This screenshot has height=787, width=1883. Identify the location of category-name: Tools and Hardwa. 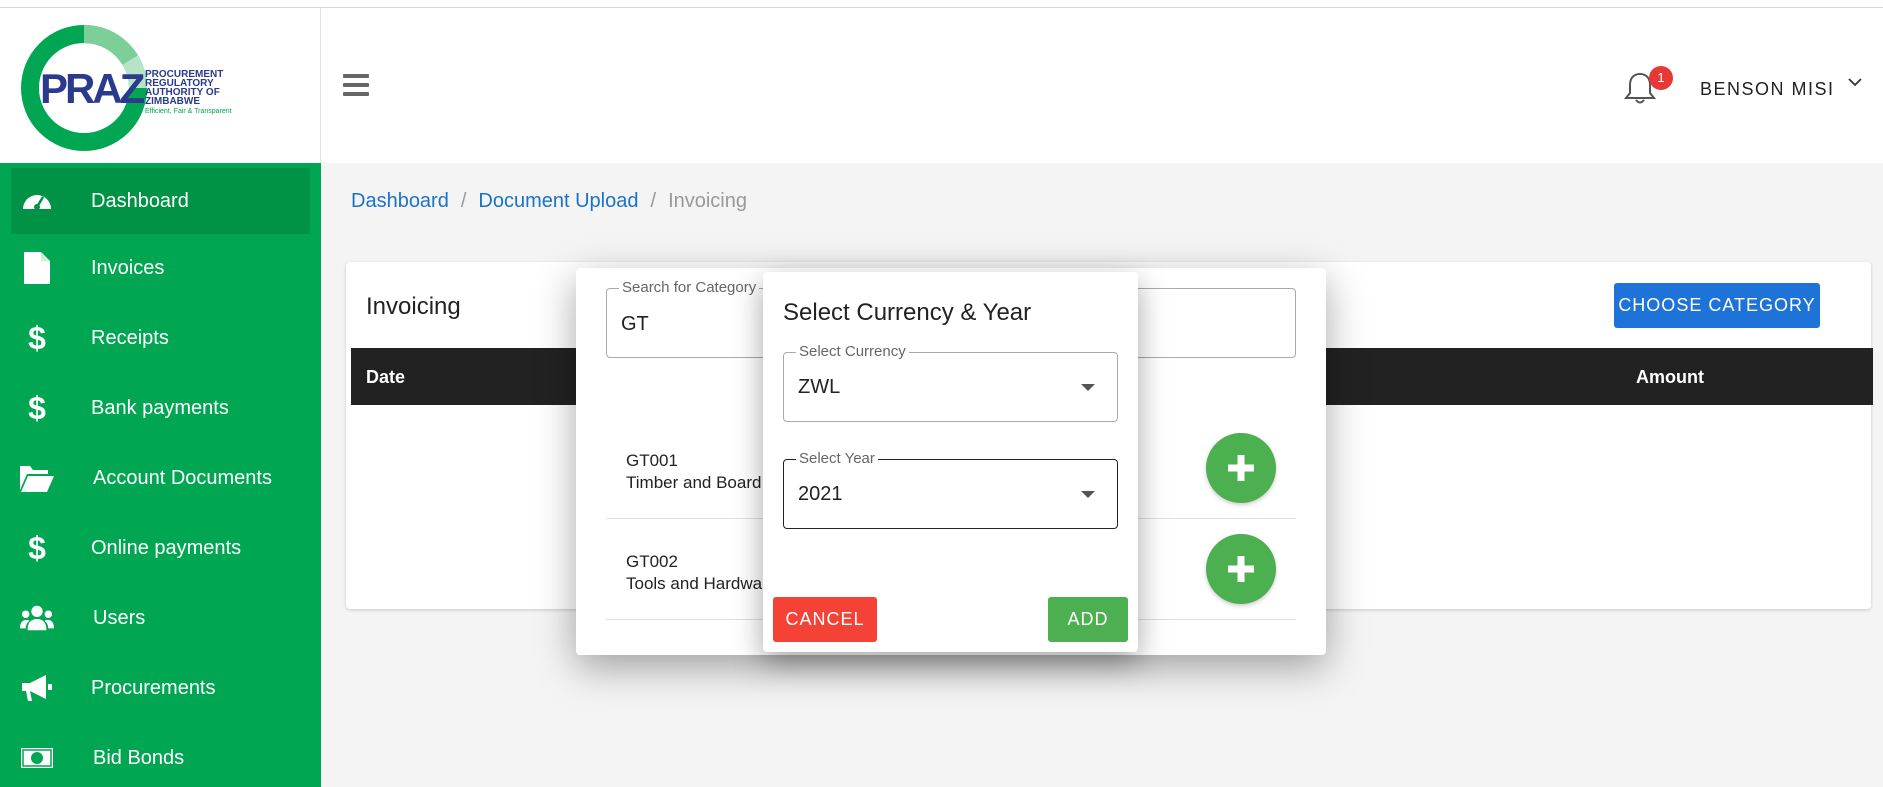
(694, 583).